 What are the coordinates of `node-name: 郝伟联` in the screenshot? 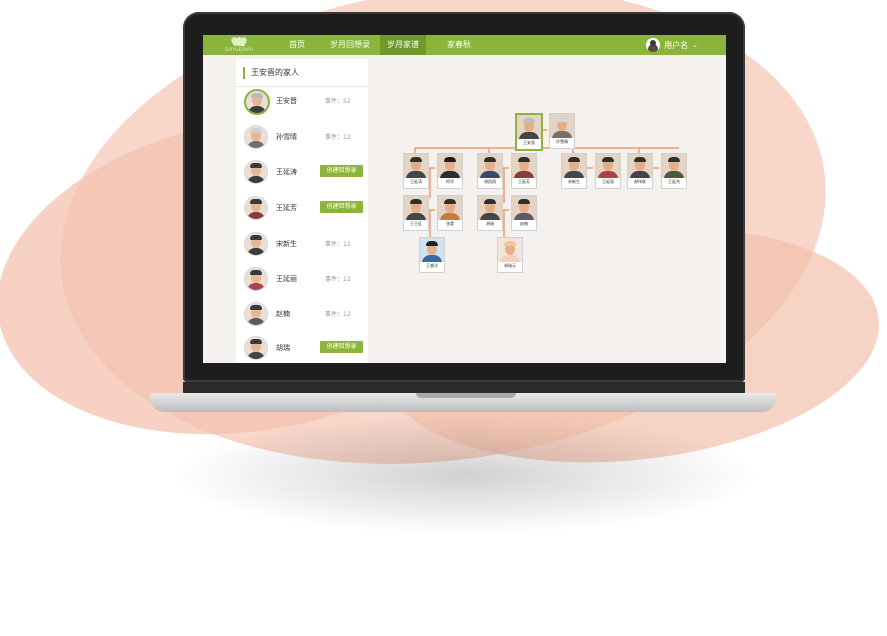 It's located at (640, 181).